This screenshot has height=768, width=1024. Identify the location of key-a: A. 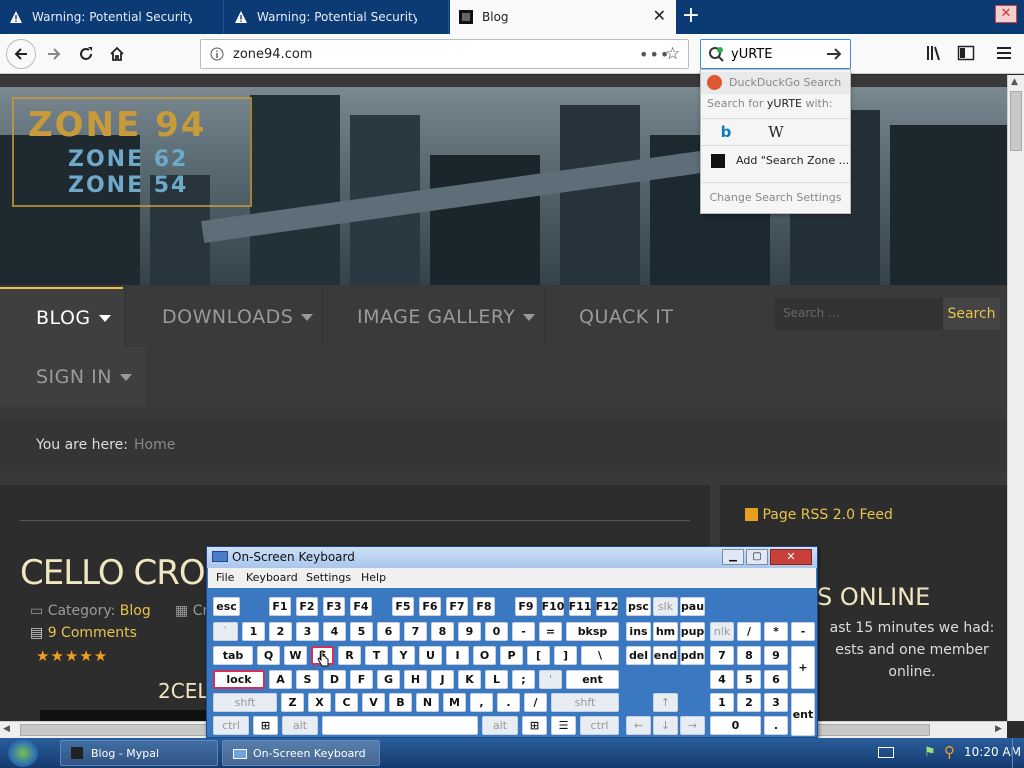
(280, 679).